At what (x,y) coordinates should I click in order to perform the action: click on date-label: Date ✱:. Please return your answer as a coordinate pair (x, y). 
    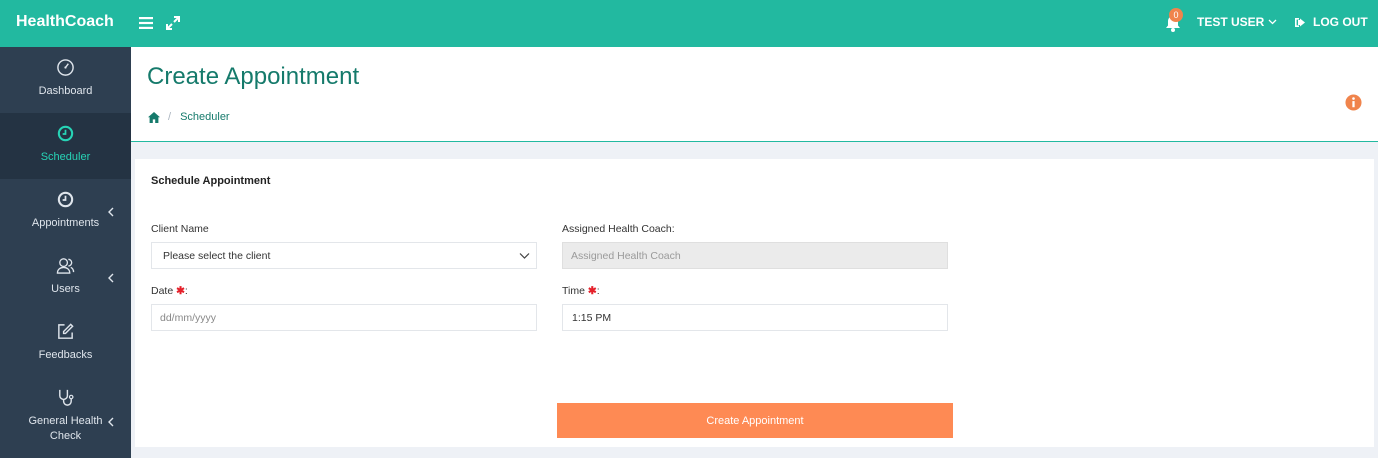
    Looking at the image, I should click on (169, 291).